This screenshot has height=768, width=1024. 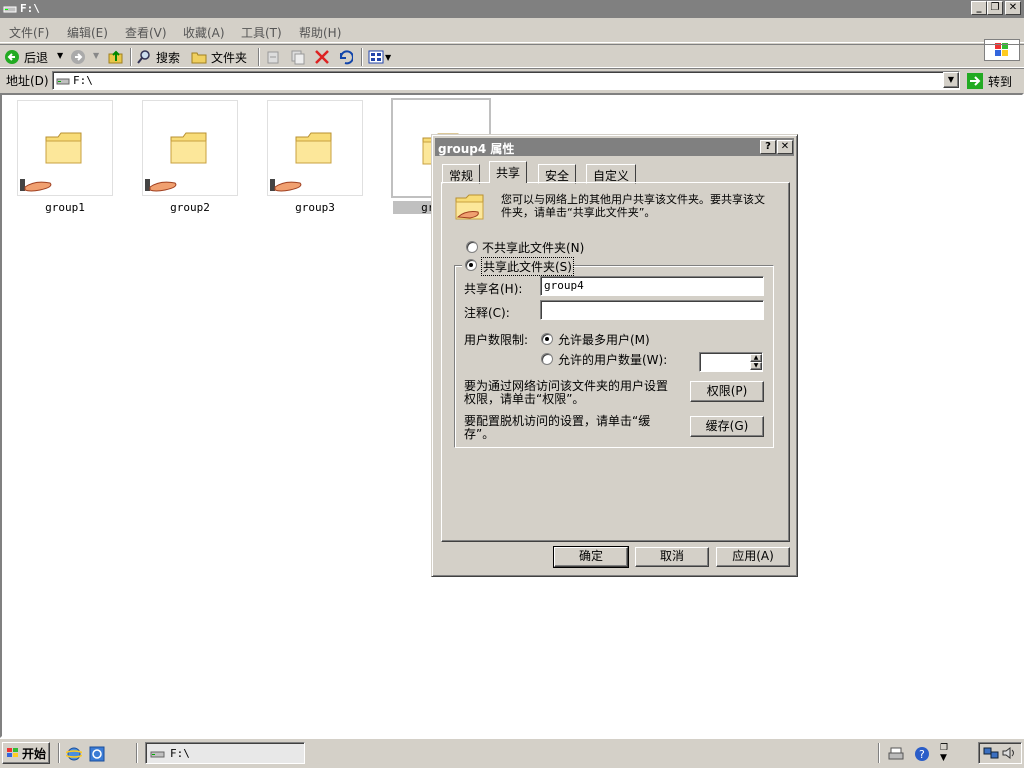 I want to click on window-title-bar: F:\ _ ❐ ✕, so click(x=512, y=9).